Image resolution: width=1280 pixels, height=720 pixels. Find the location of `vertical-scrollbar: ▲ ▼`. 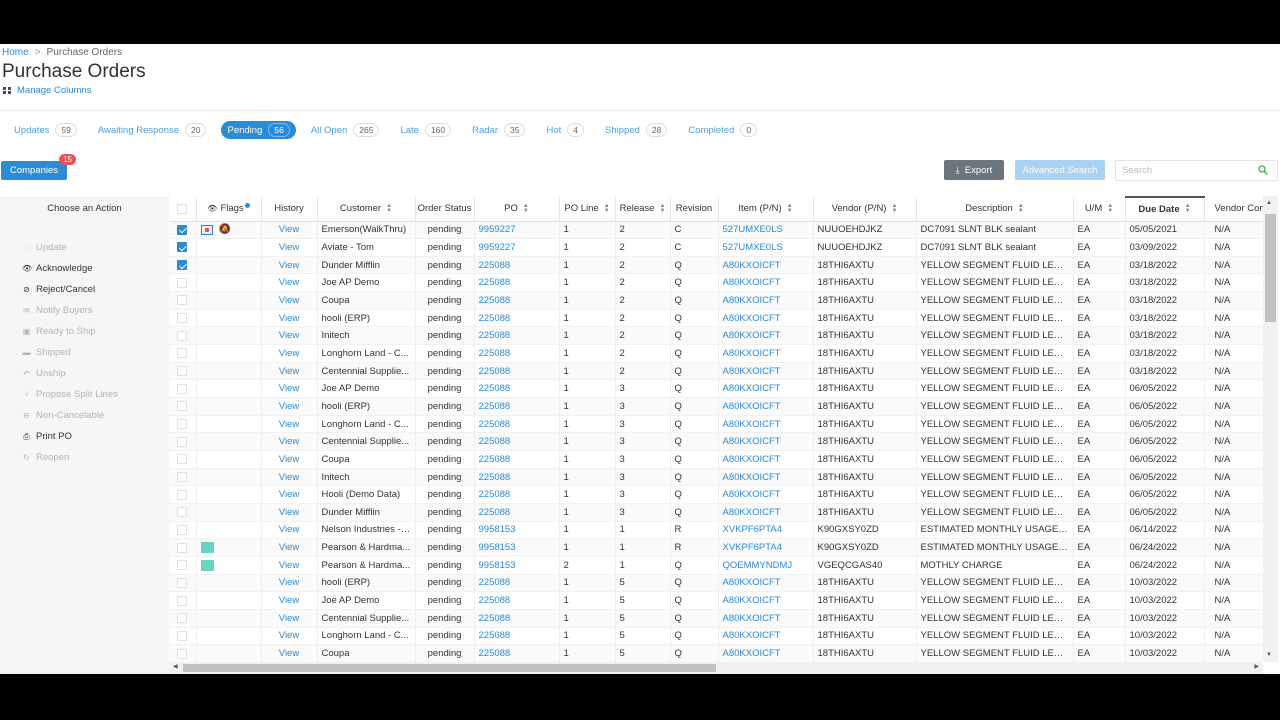

vertical-scrollbar: ▲ ▼ is located at coordinates (1270, 429).